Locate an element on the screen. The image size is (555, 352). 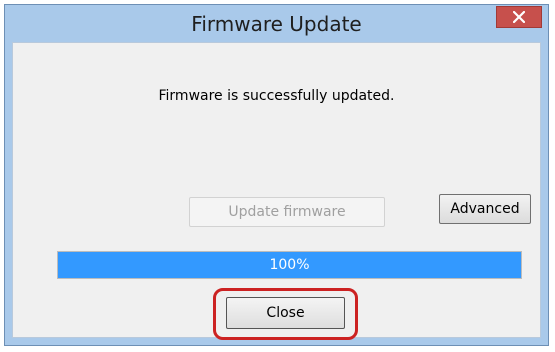
close-icon is located at coordinates (519, 17).